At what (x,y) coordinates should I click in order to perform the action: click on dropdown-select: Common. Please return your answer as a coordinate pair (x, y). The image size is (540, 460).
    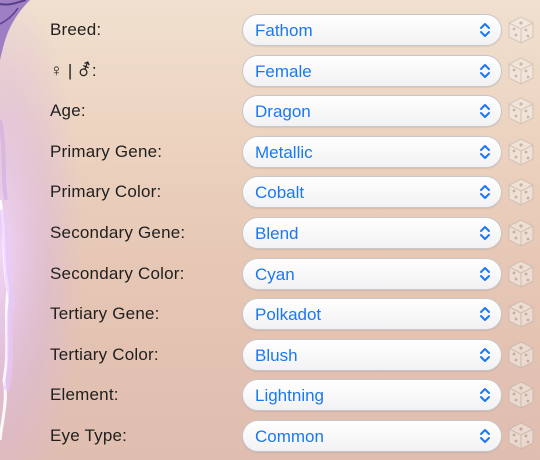
    Looking at the image, I should click on (372, 436).